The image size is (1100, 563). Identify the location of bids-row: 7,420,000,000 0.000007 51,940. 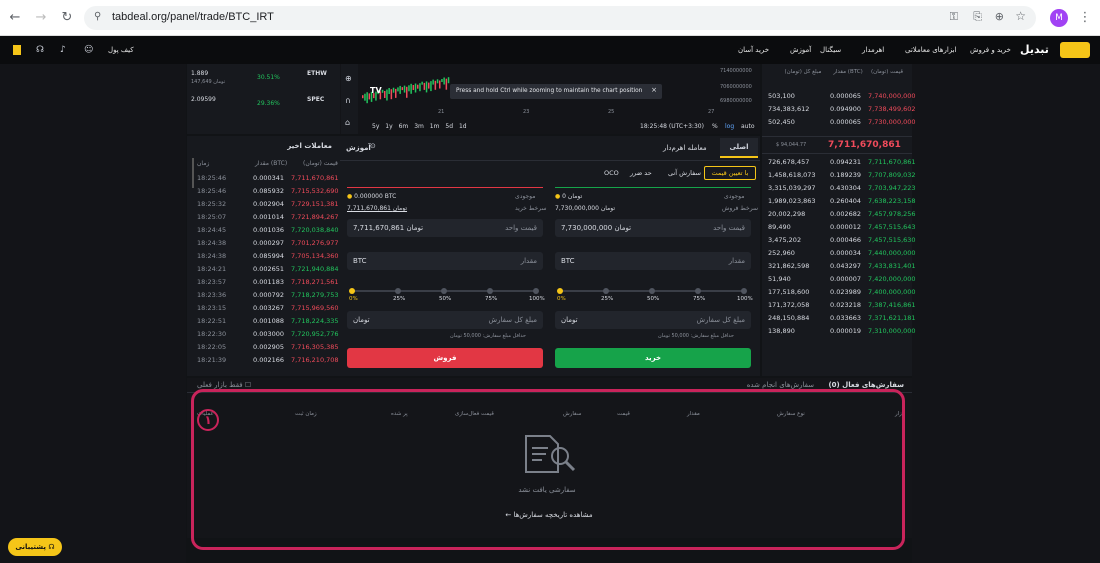
(839, 281).